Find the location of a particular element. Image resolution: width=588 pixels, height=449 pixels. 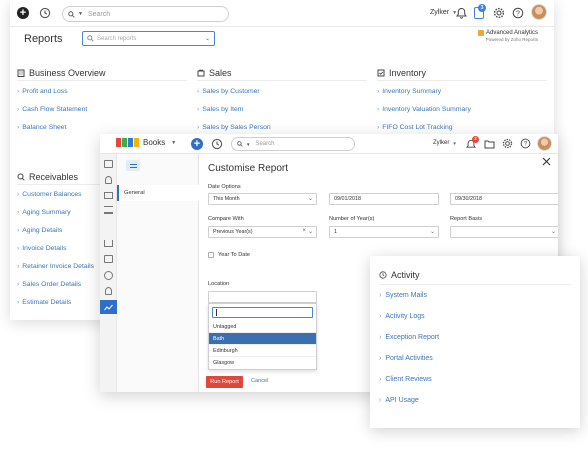

activity-link: › Client Reviews is located at coordinates (405, 379).